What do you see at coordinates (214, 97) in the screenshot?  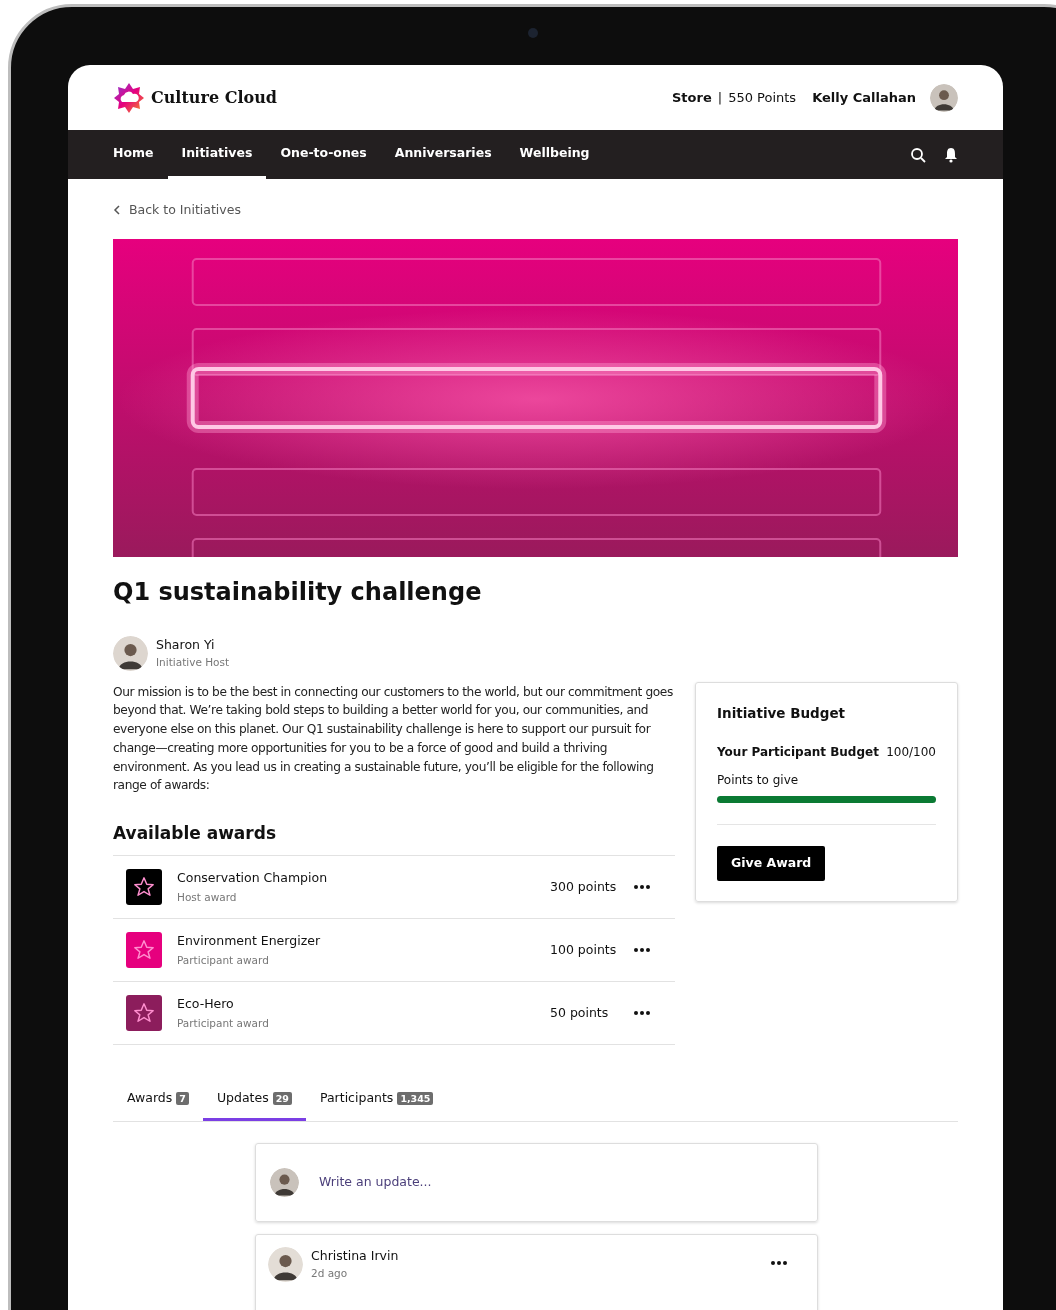 I see `brand-name: Culture Cloud` at bounding box center [214, 97].